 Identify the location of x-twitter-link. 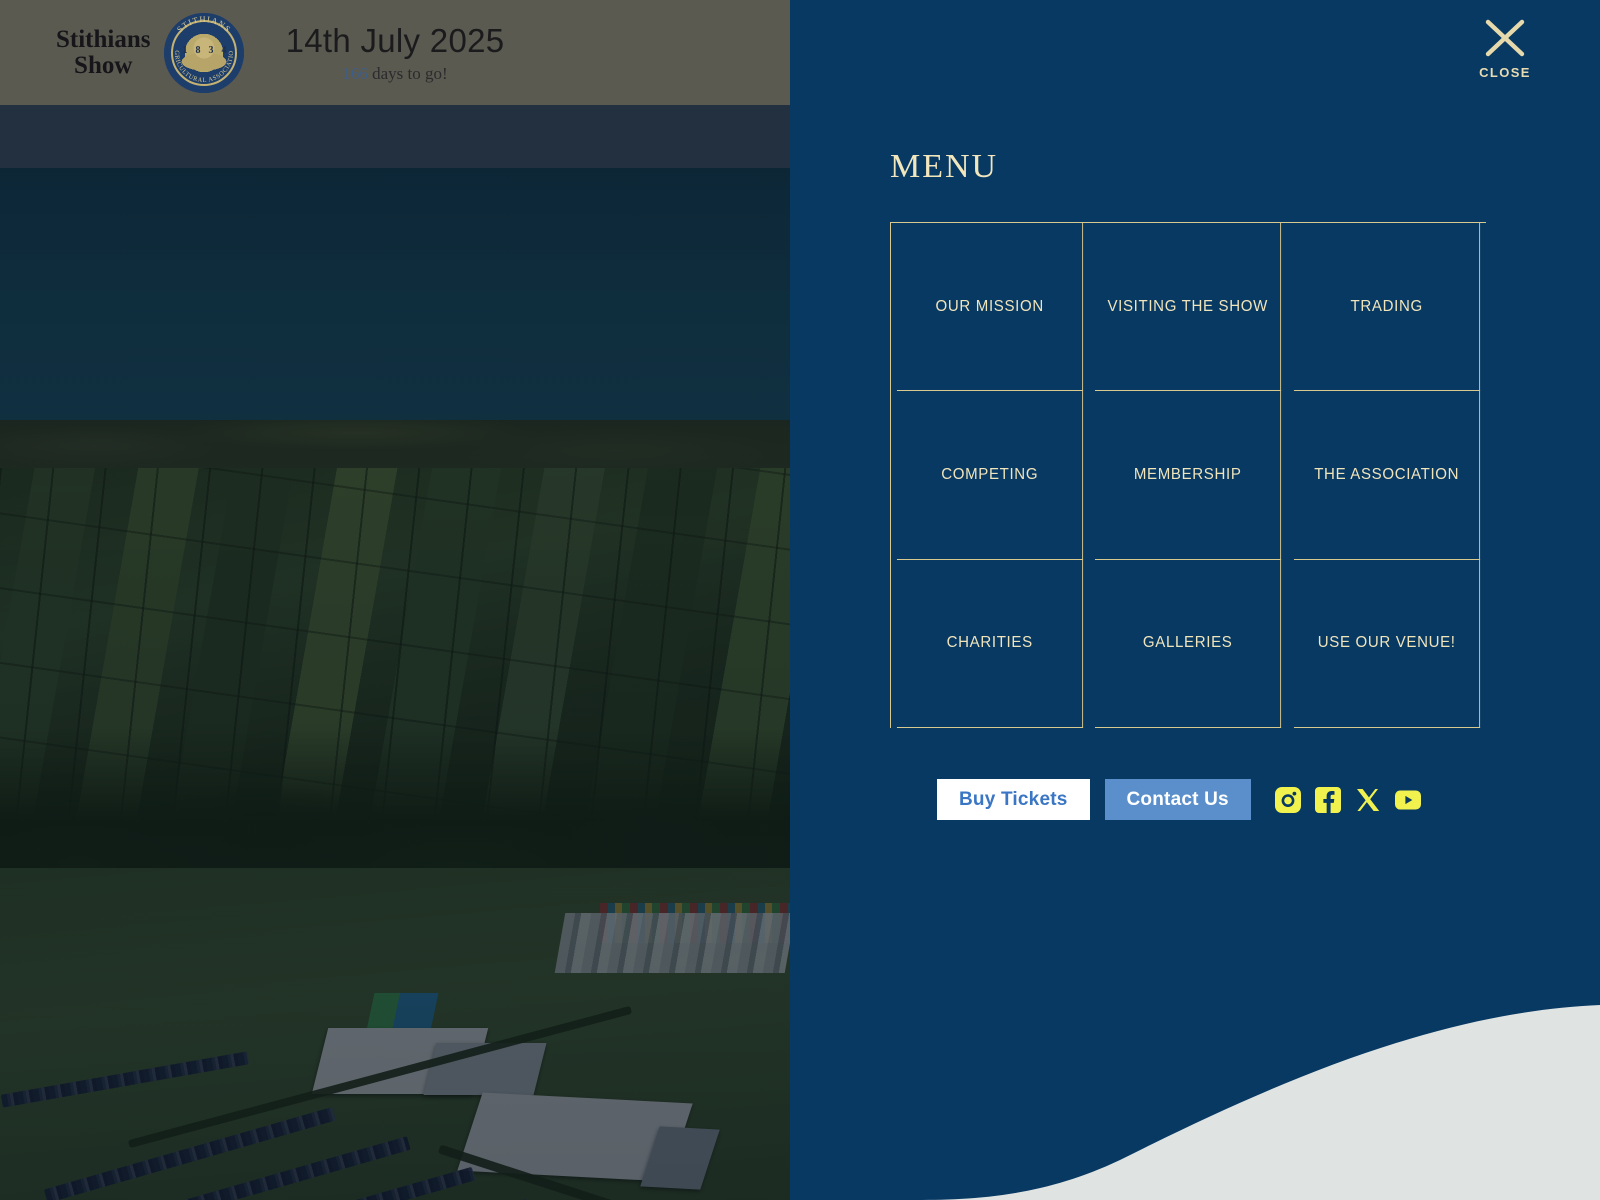
(1368, 800).